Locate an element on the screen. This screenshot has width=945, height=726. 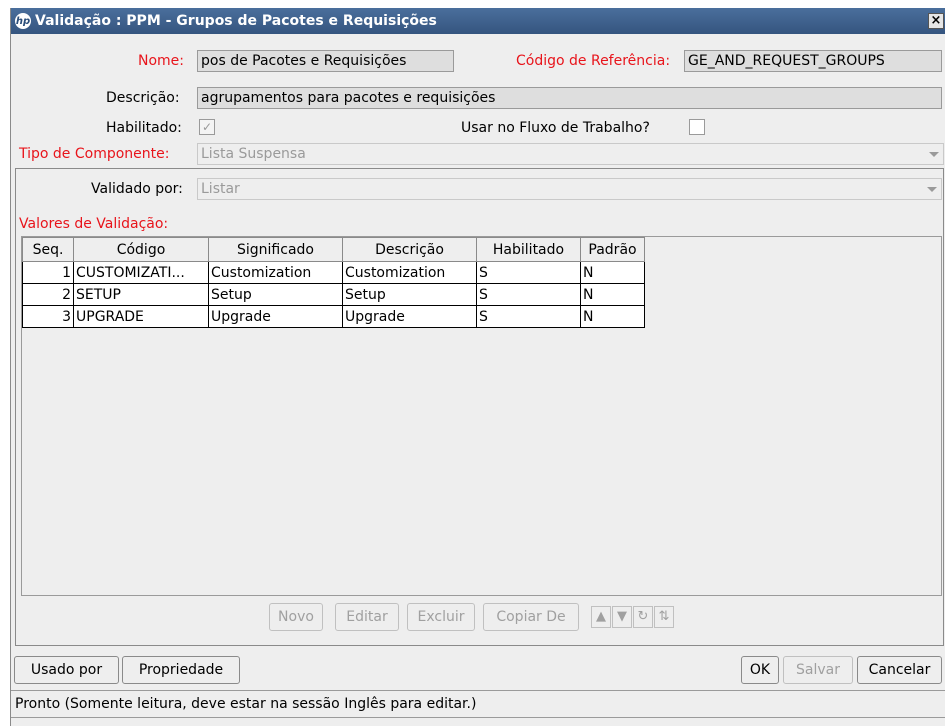
codigo-referencia-label: Código de Referência: is located at coordinates (593, 61).